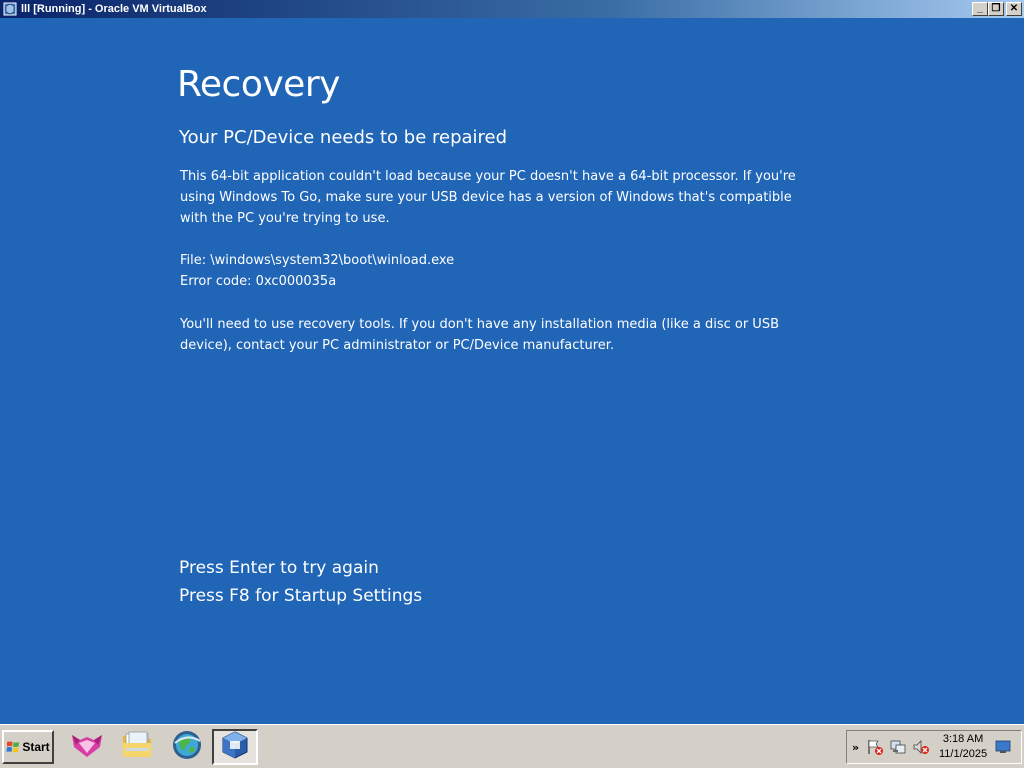 The height and width of the screenshot is (768, 1024). Describe the element at coordinates (36, 747) in the screenshot. I see `start-label: Start` at that location.